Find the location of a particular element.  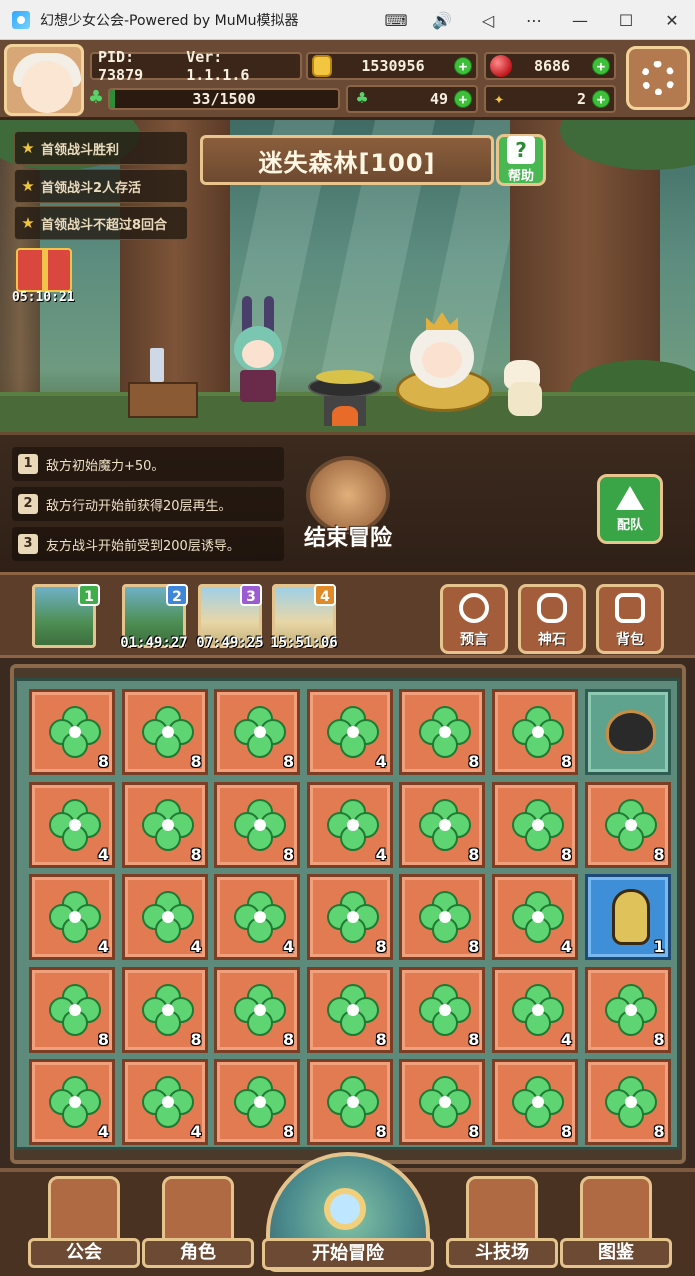

nav-arena-label: 斗技场 is located at coordinates (502, 1253).